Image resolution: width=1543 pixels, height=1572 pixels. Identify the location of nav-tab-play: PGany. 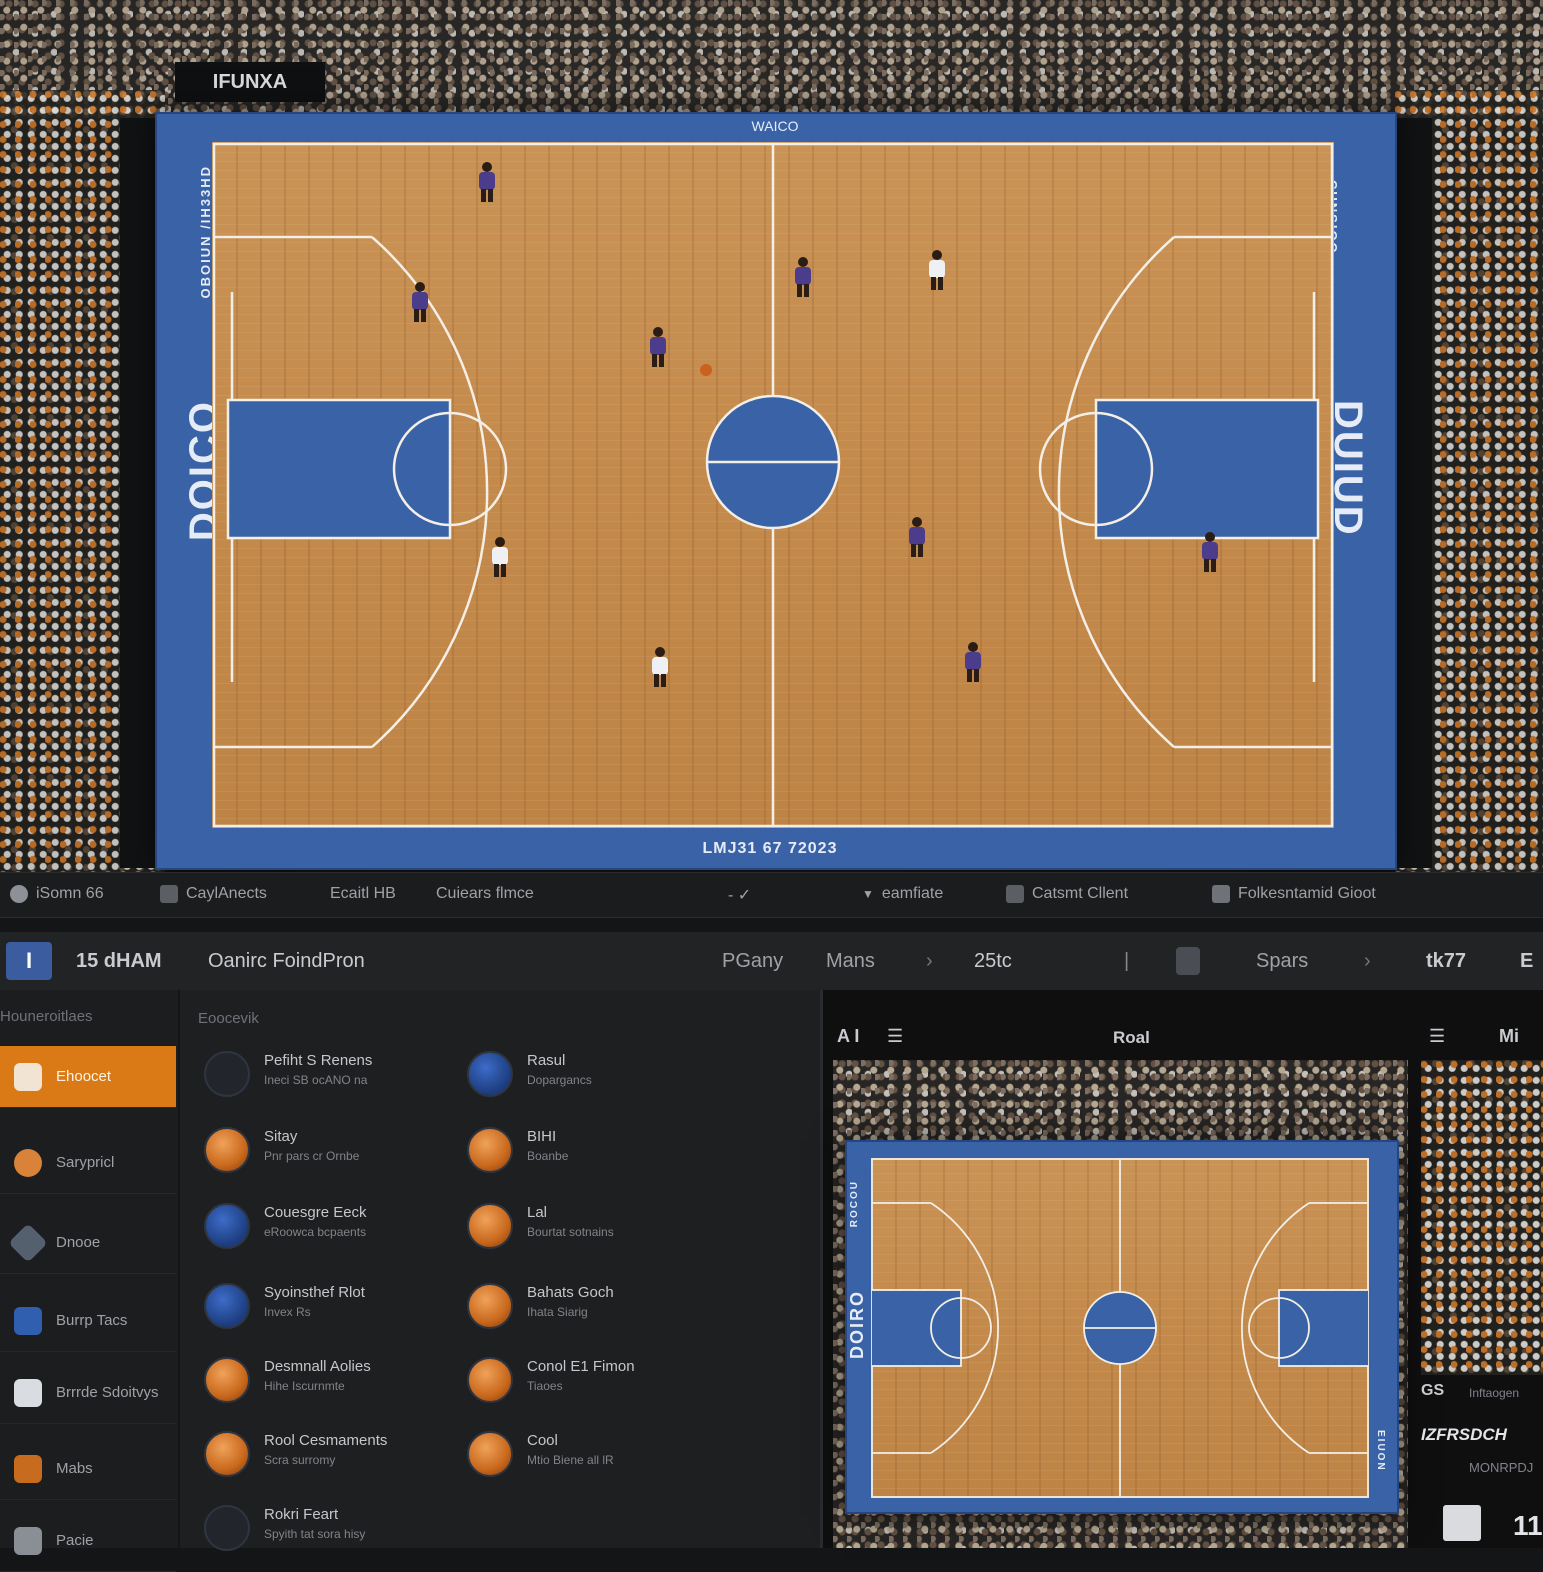
(752, 961).